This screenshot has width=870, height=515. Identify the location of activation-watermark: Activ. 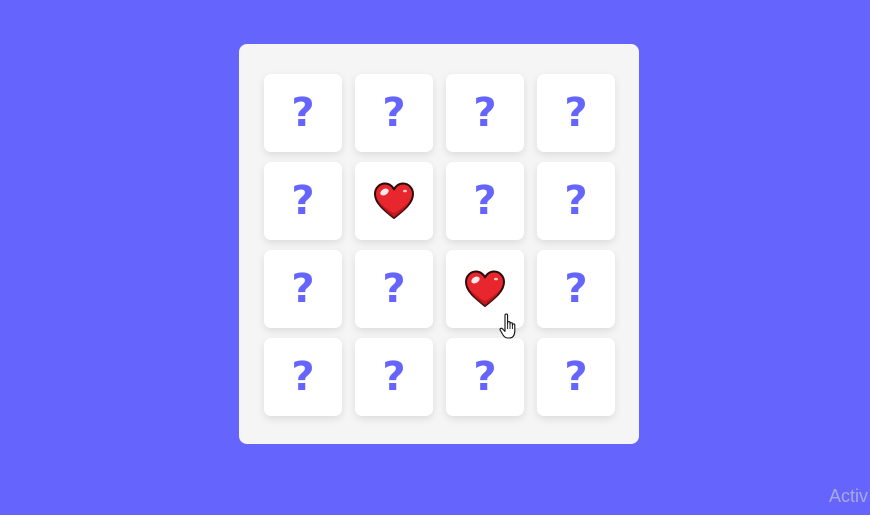
(849, 496).